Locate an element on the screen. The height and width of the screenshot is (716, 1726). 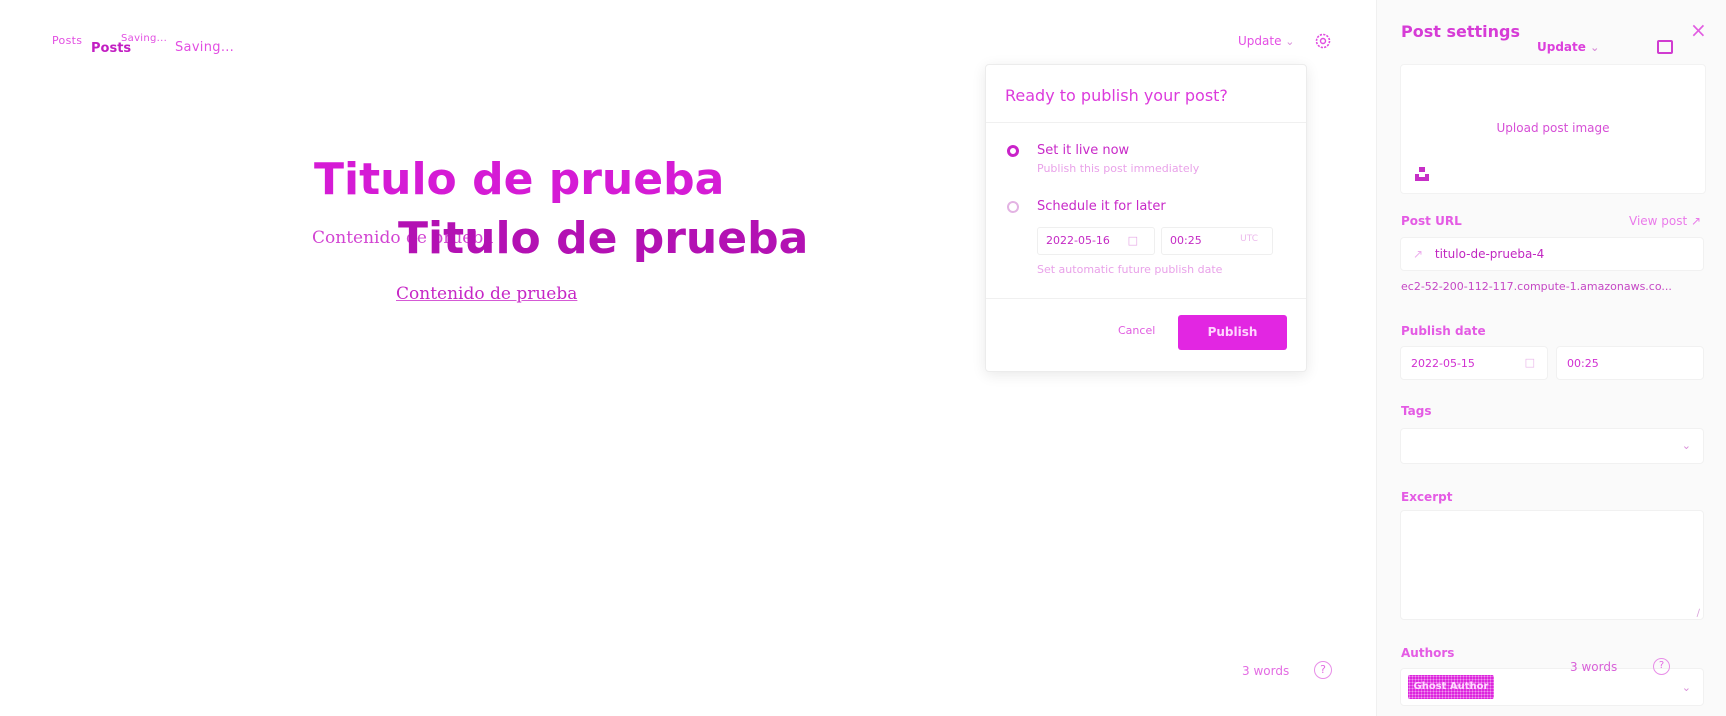
publish-date-input: 2022-05-15 □ is located at coordinates (1474, 363).